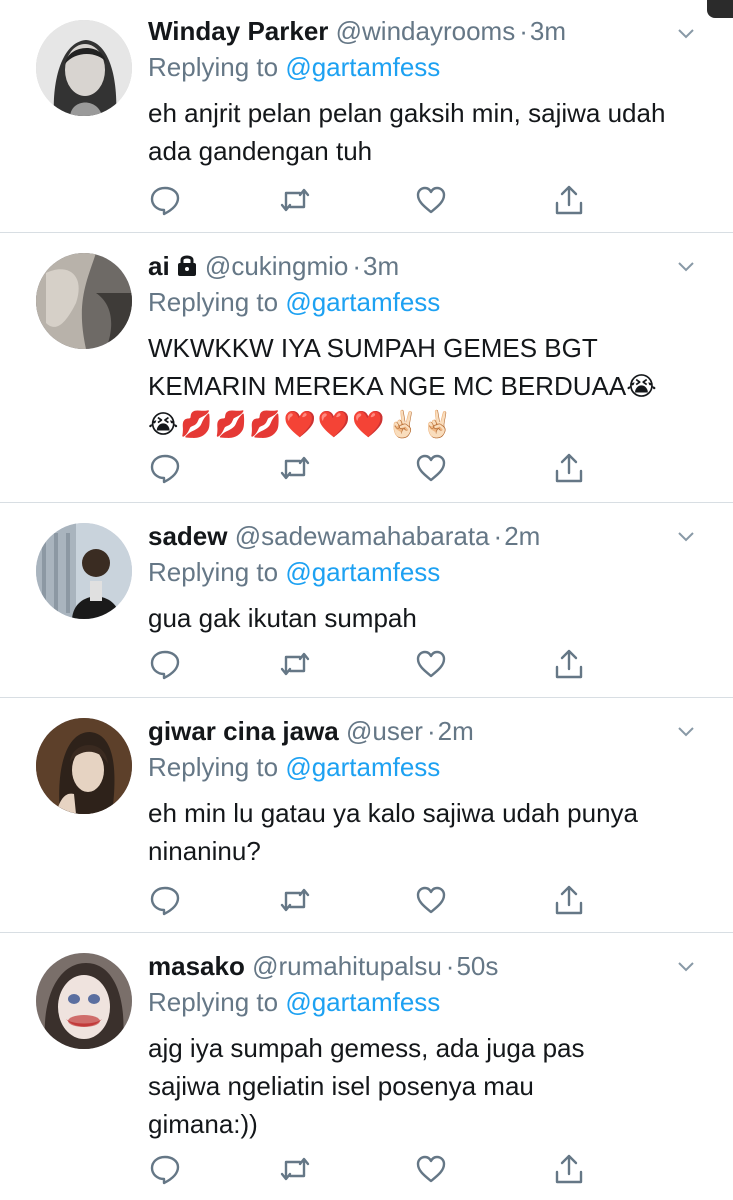 This screenshot has height=1200, width=733. I want to click on display-name: sadew, so click(188, 536).